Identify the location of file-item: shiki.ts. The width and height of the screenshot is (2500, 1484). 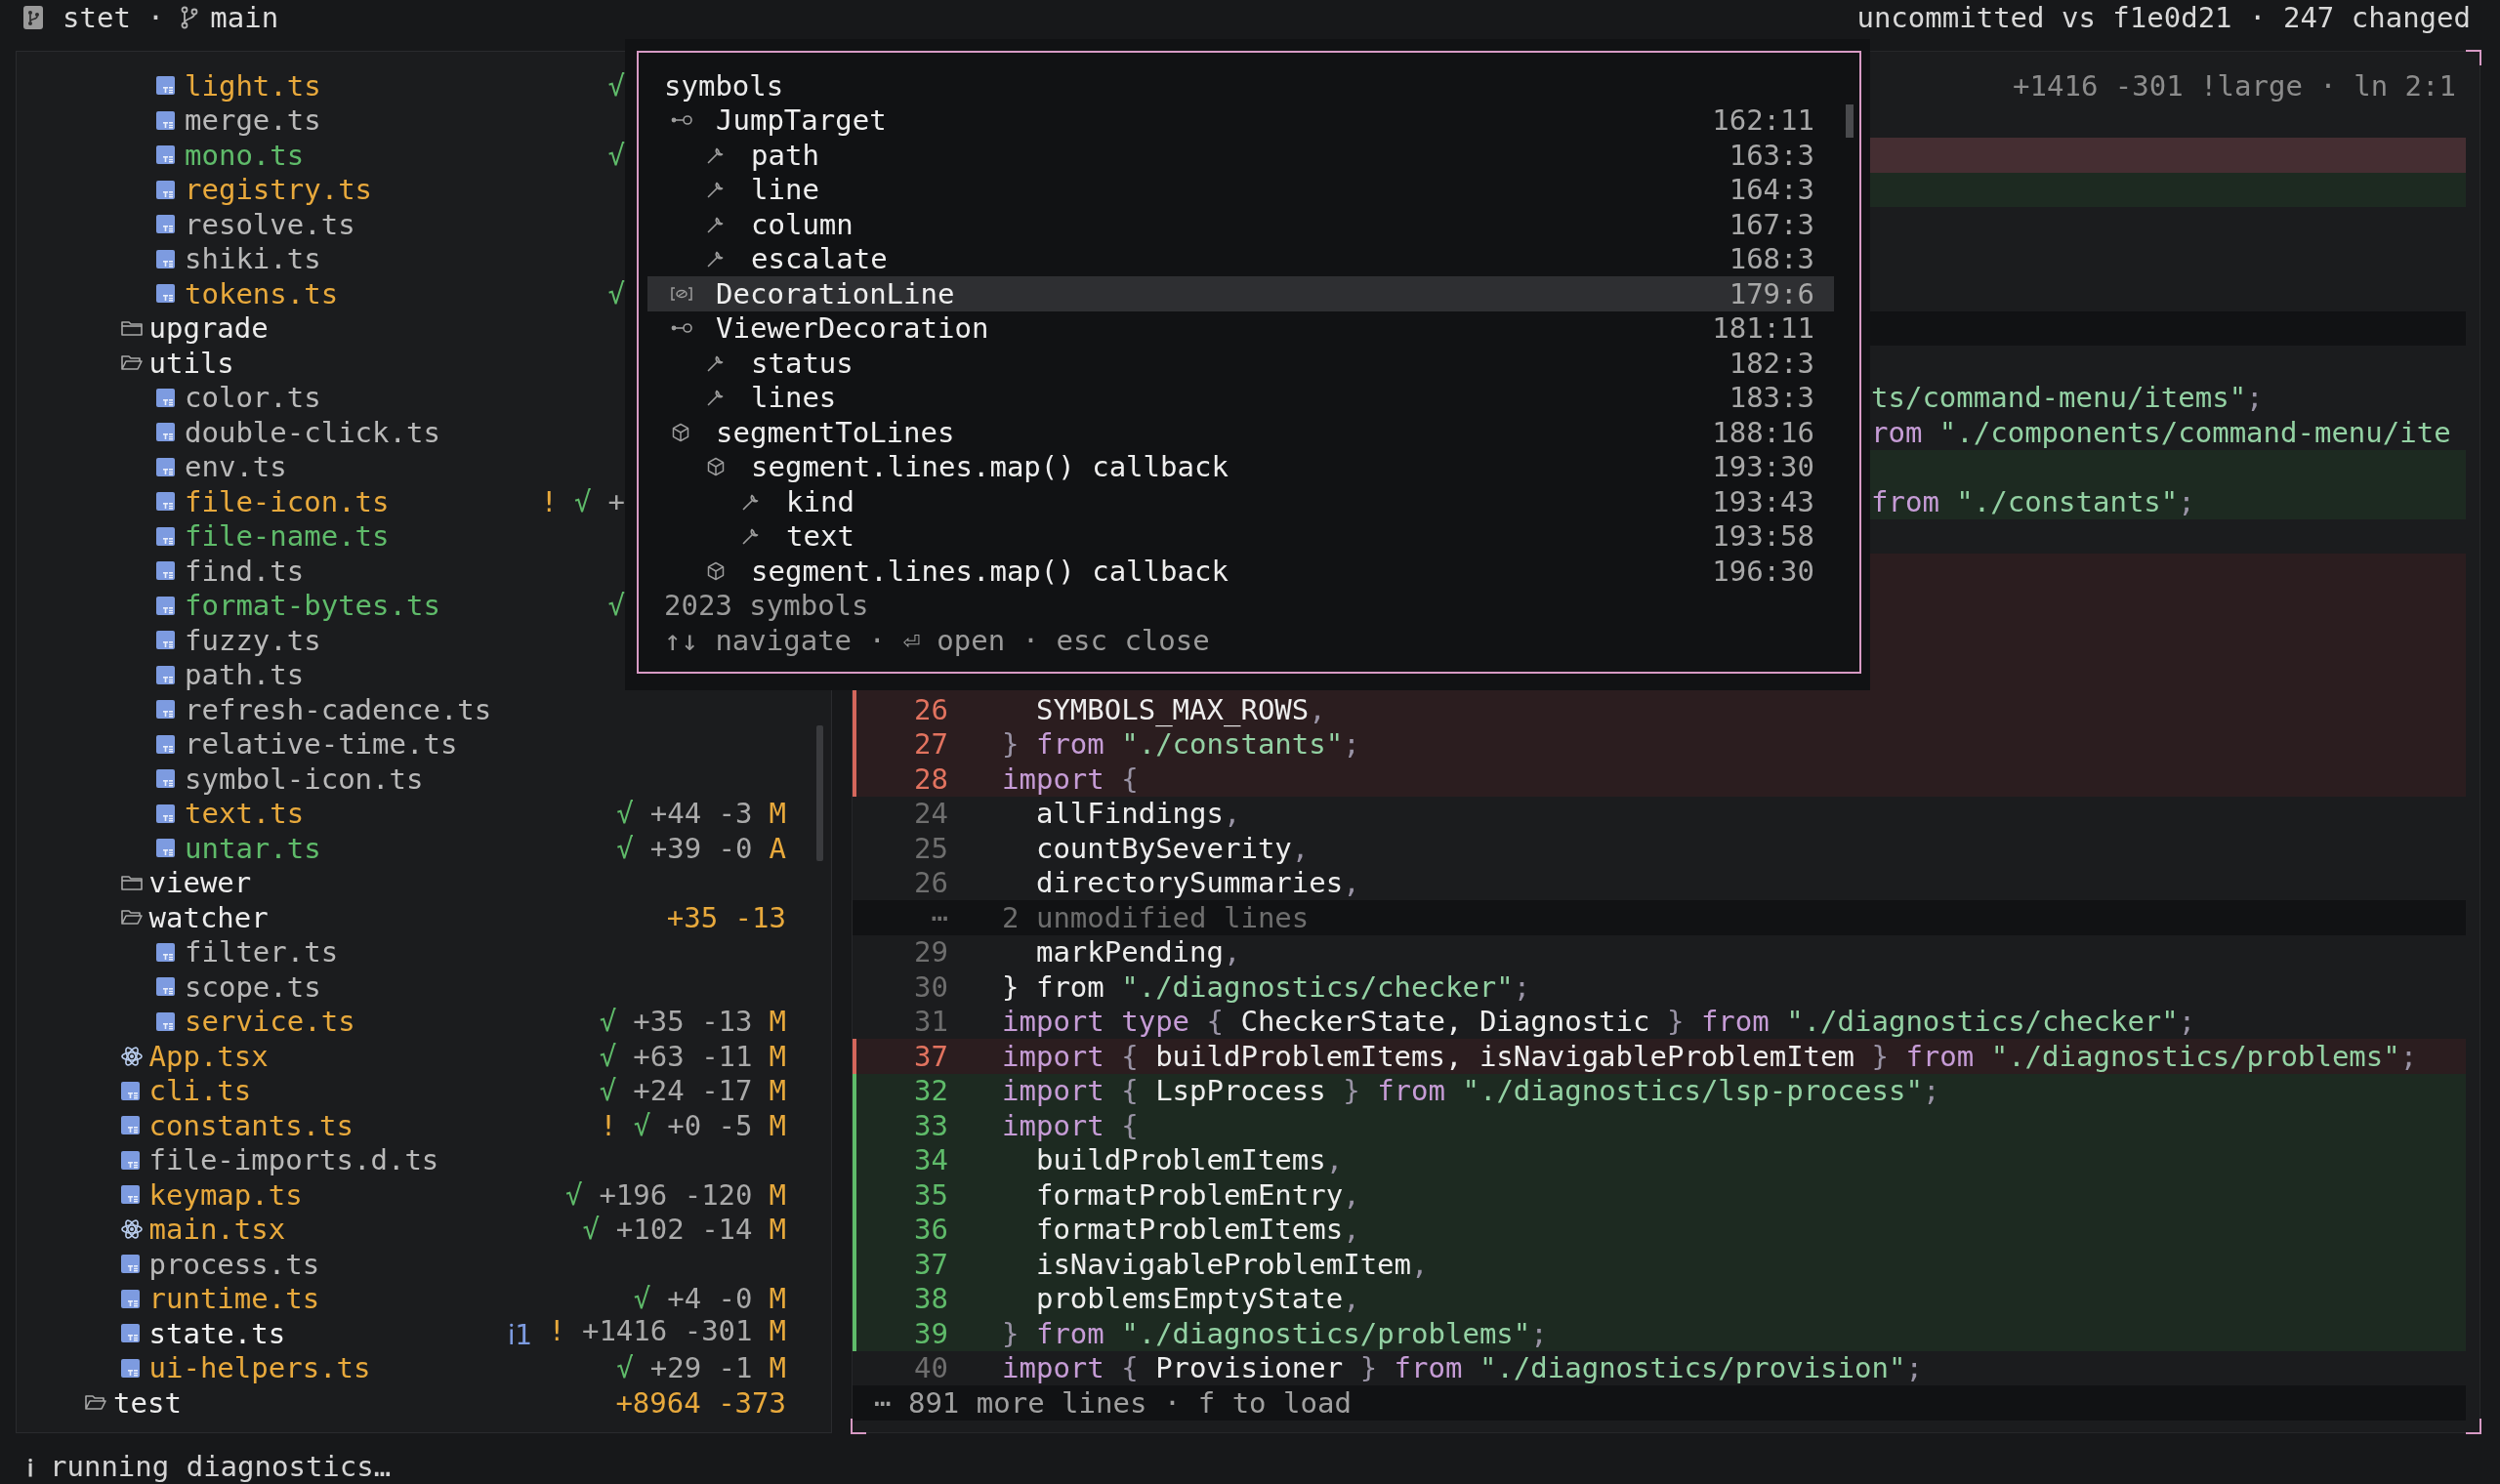
(321, 259).